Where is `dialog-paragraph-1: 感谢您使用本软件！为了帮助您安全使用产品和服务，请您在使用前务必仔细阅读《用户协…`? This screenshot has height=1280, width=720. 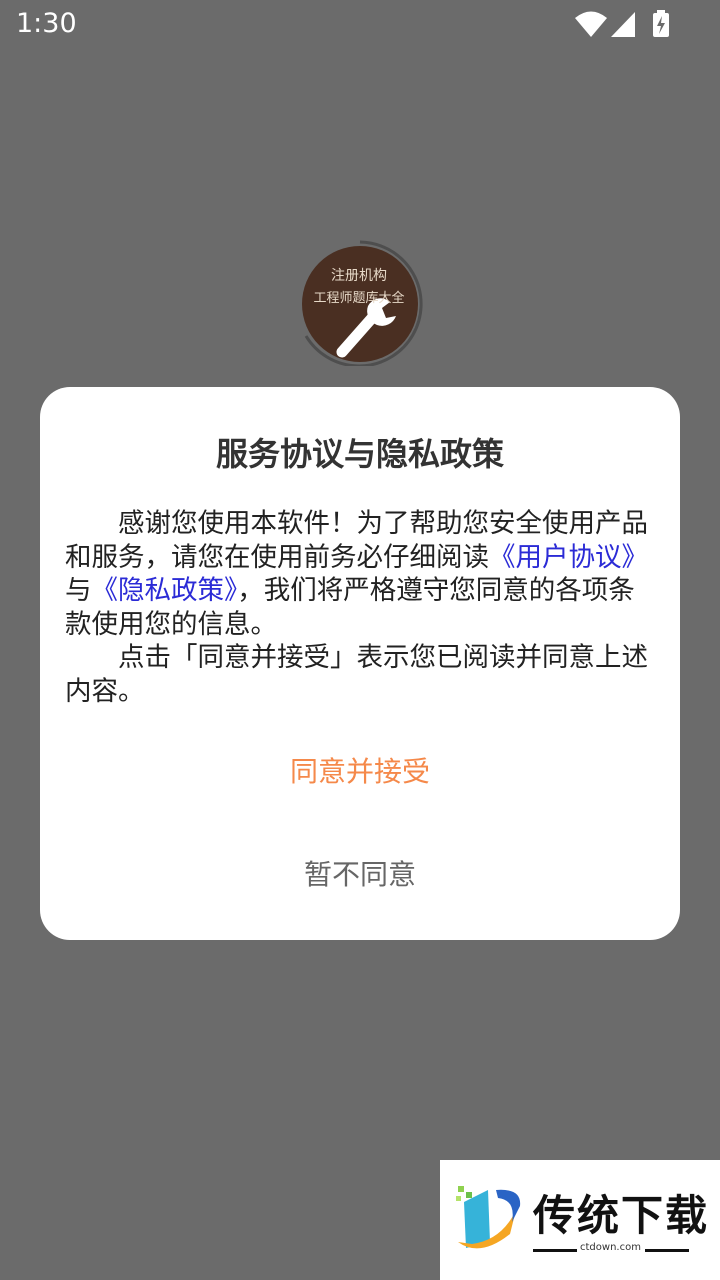
dialog-paragraph-1: 感谢您使用本软件！为了帮助您安全使用产品和服务，请您在使用前务必仔细阅读《用户协… is located at coordinates (360, 574).